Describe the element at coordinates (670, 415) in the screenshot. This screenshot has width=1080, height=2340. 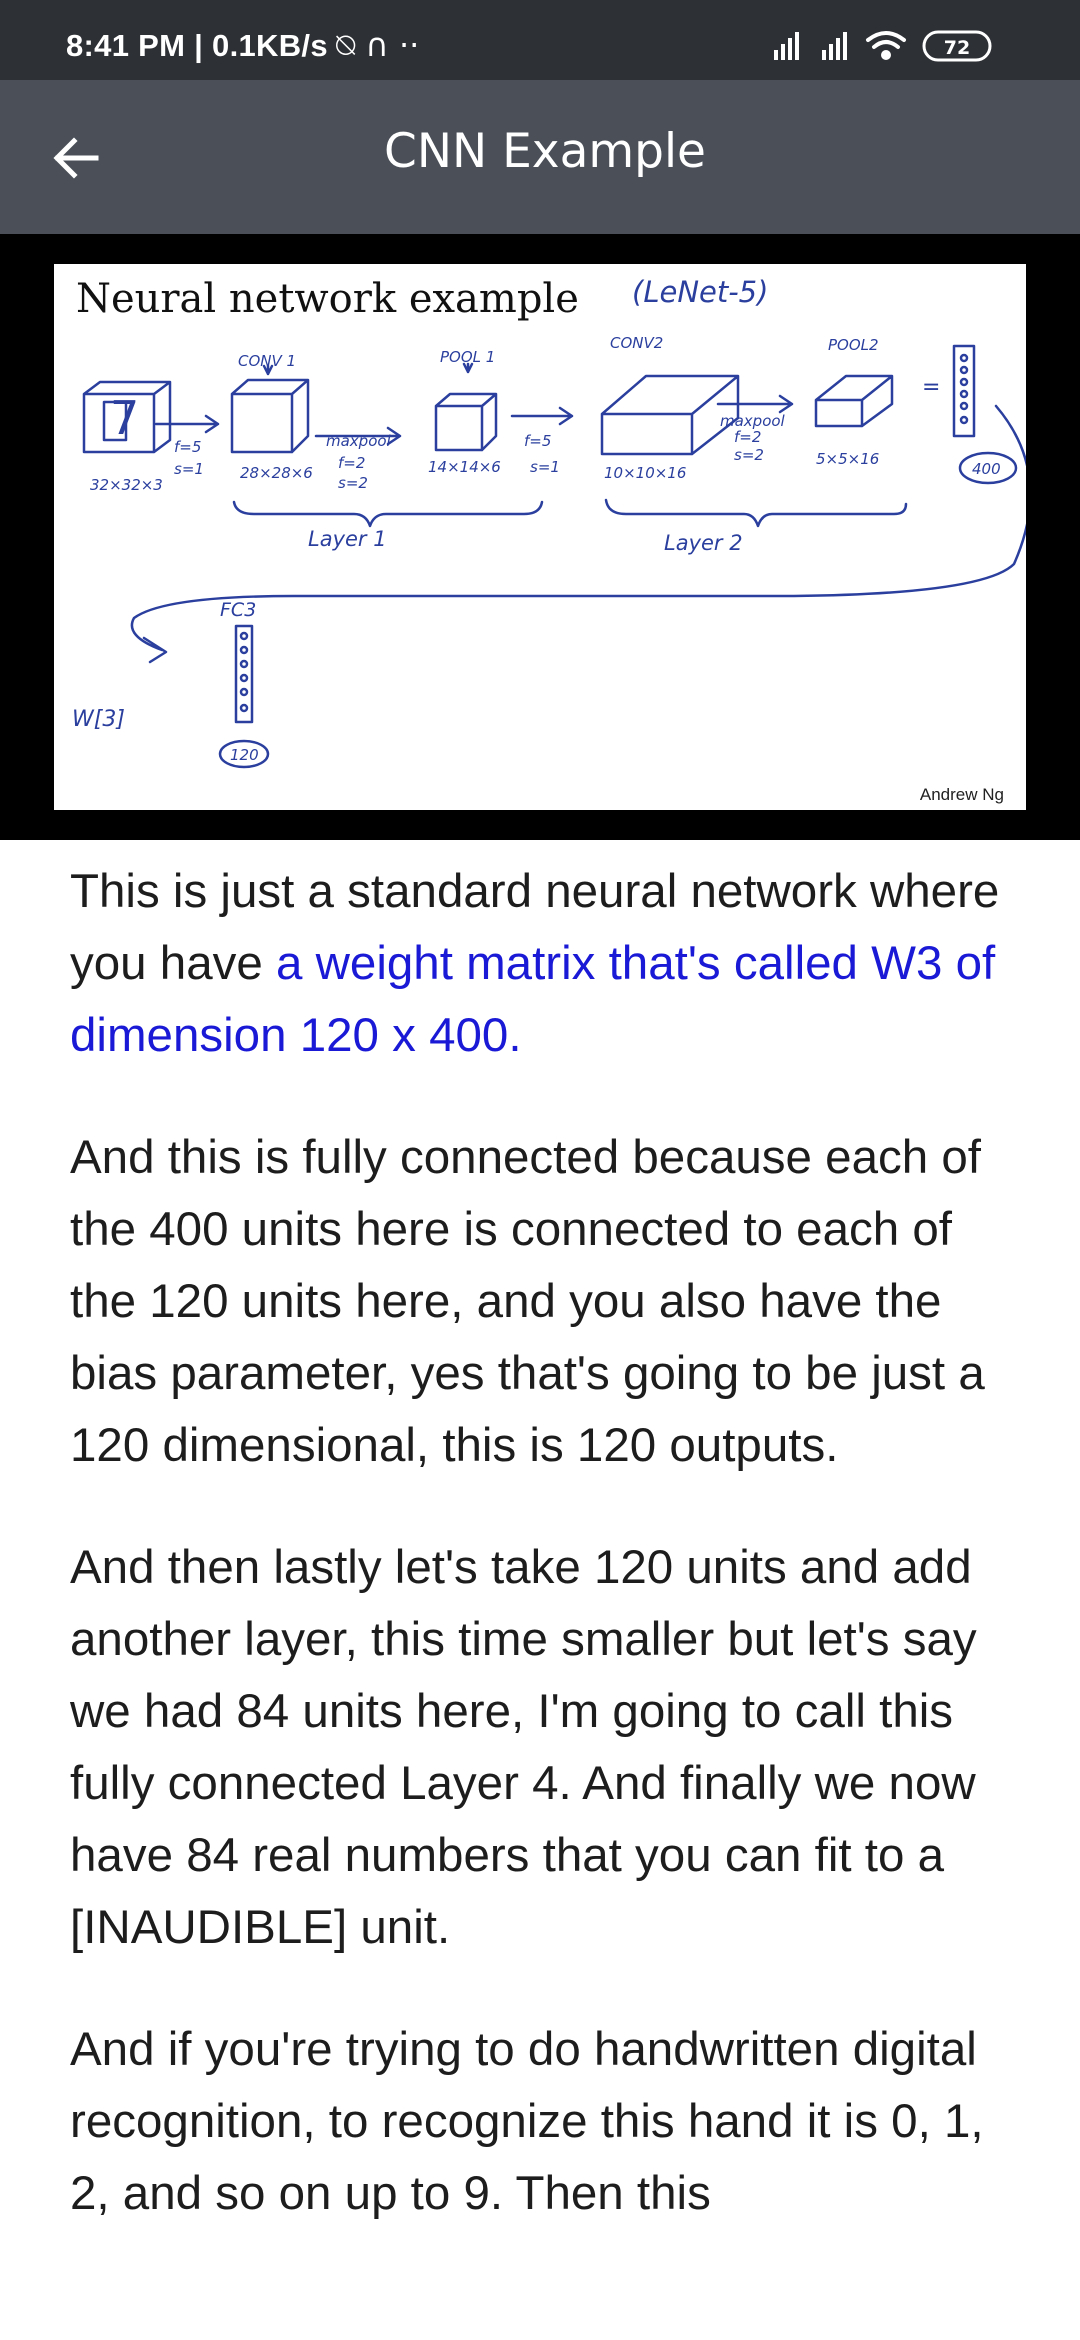
I see `conv2-volume-shape` at that location.